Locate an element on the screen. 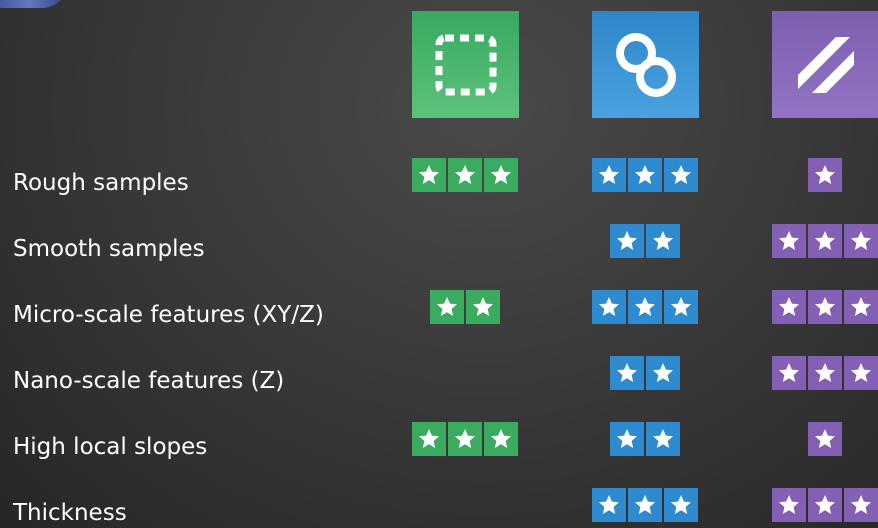 The image size is (878, 528). row-label: High local slopes is located at coordinates (110, 447).